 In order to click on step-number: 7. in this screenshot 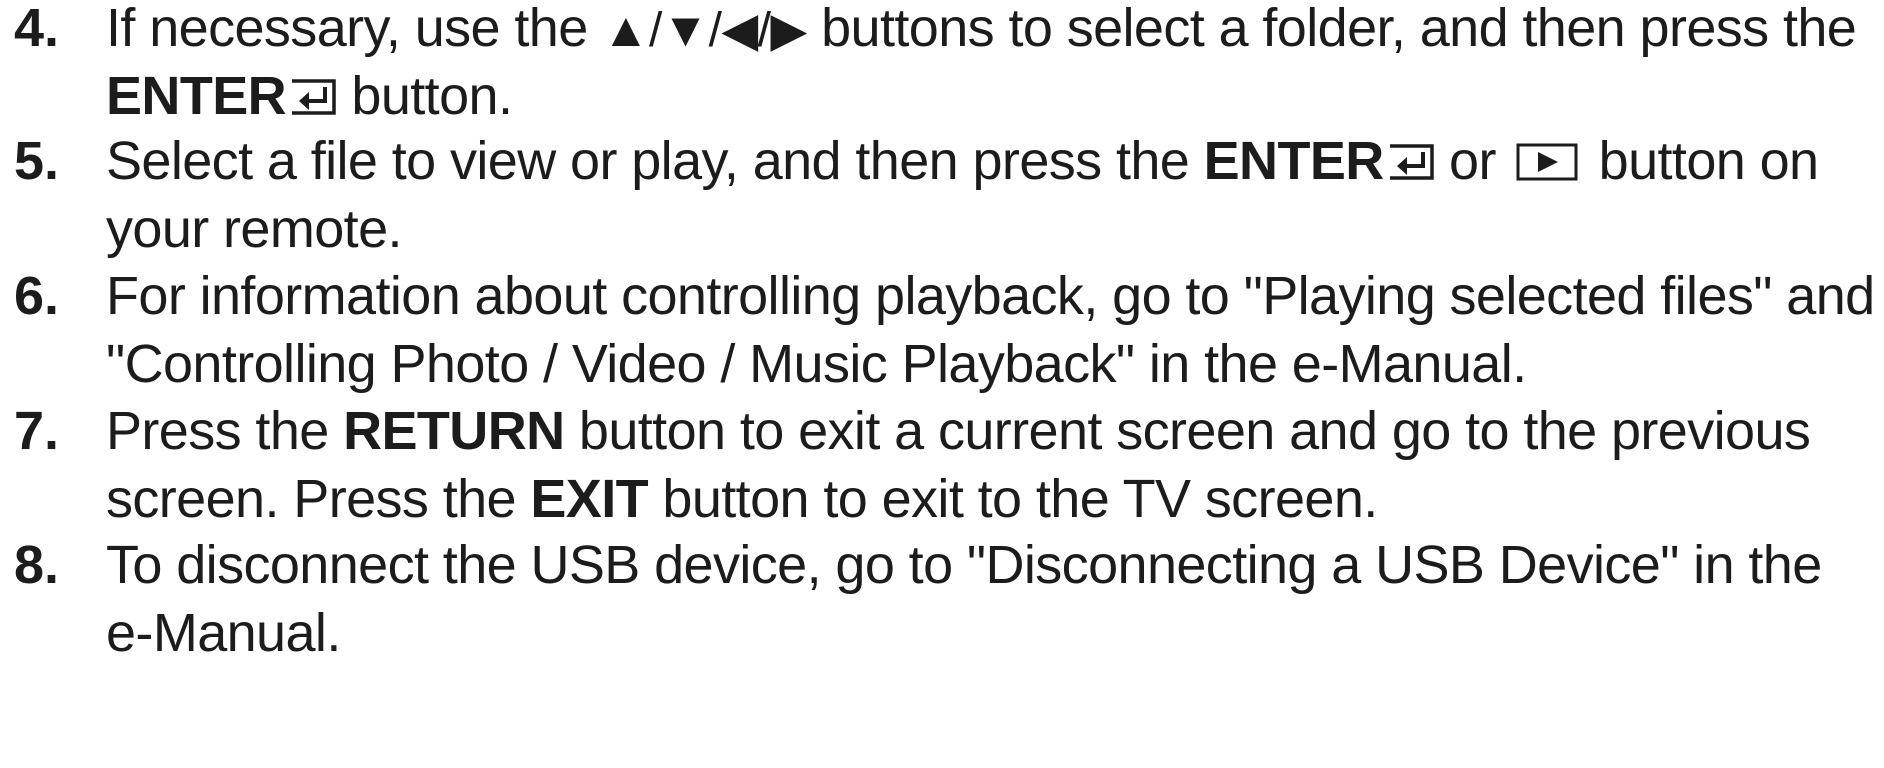, I will do `click(37, 431)`.